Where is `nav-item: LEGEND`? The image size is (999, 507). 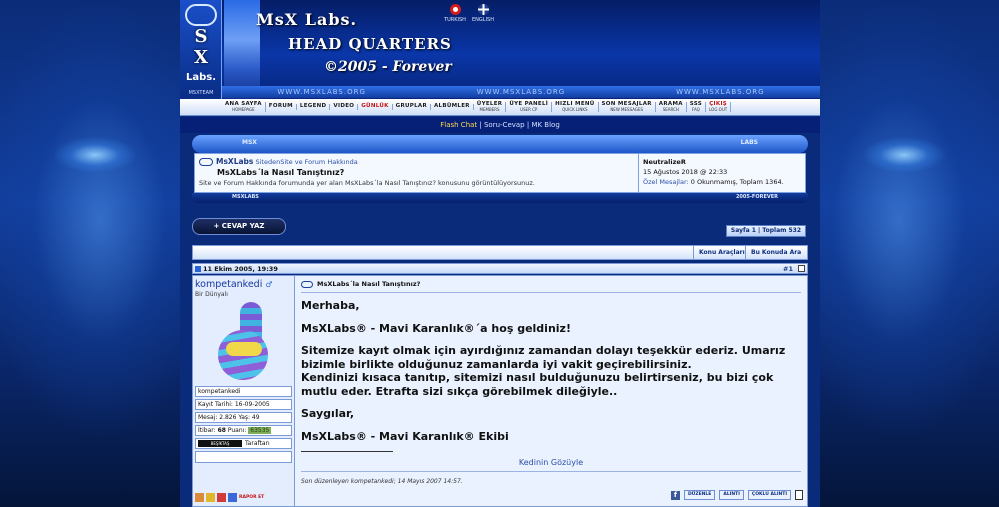
nav-item: LEGEND is located at coordinates (314, 107).